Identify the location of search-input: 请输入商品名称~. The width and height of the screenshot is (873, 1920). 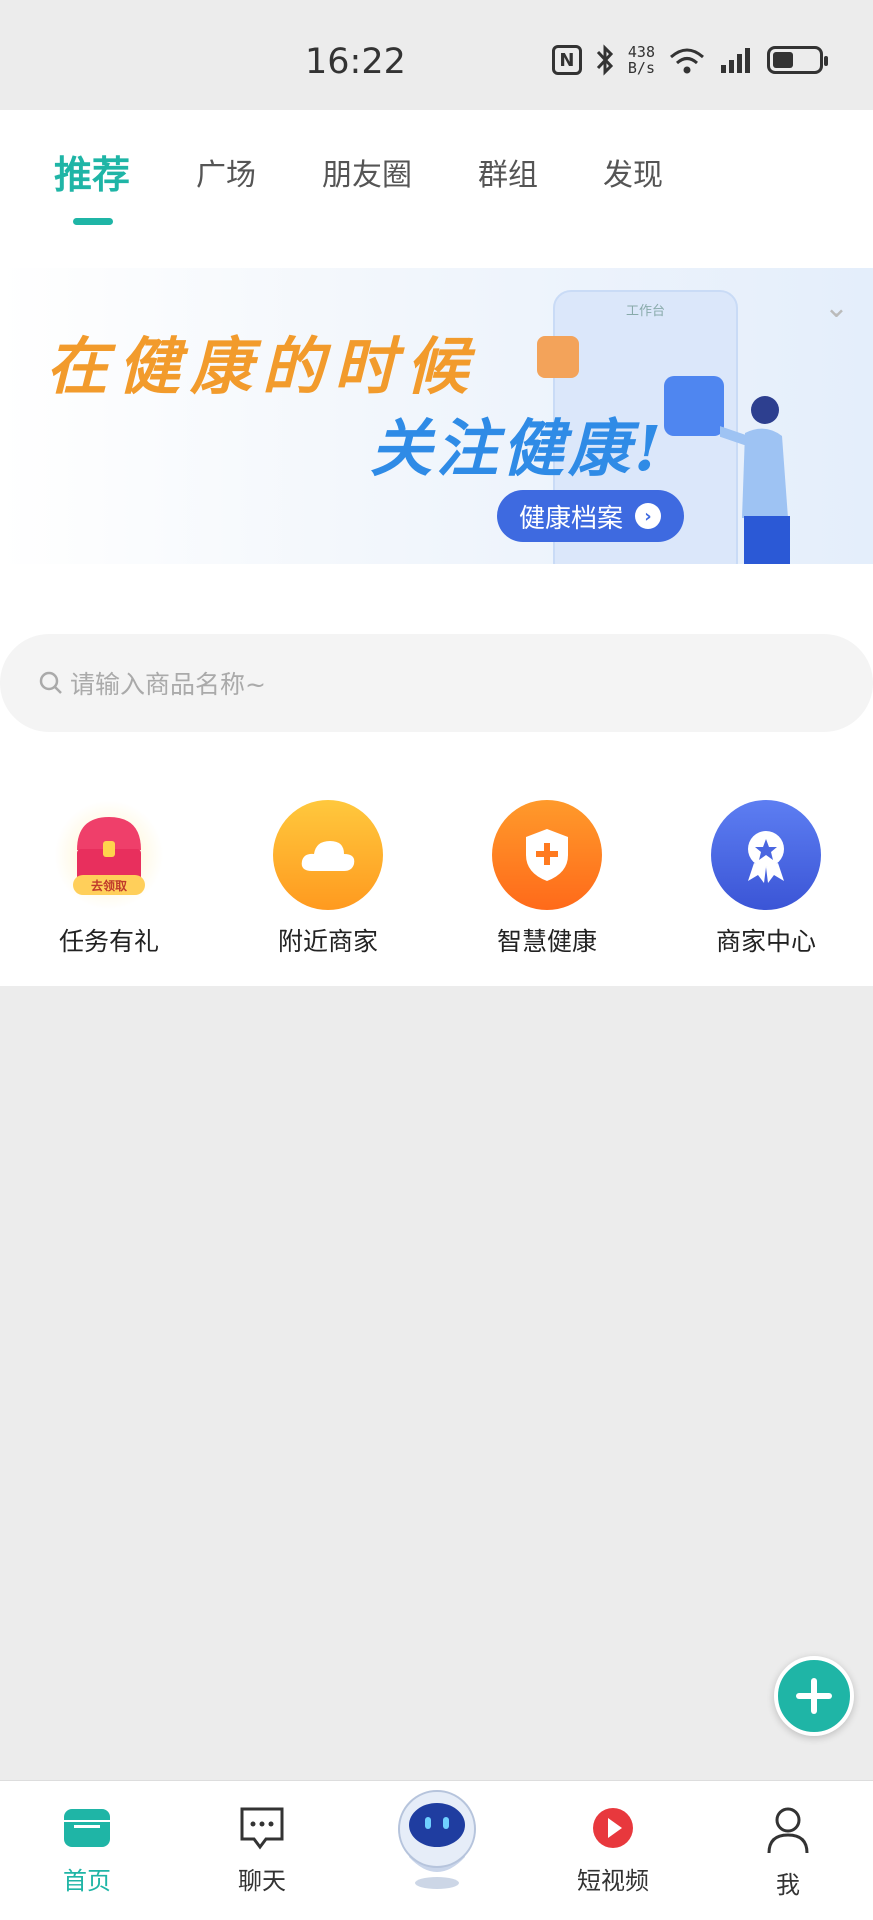
(168, 683).